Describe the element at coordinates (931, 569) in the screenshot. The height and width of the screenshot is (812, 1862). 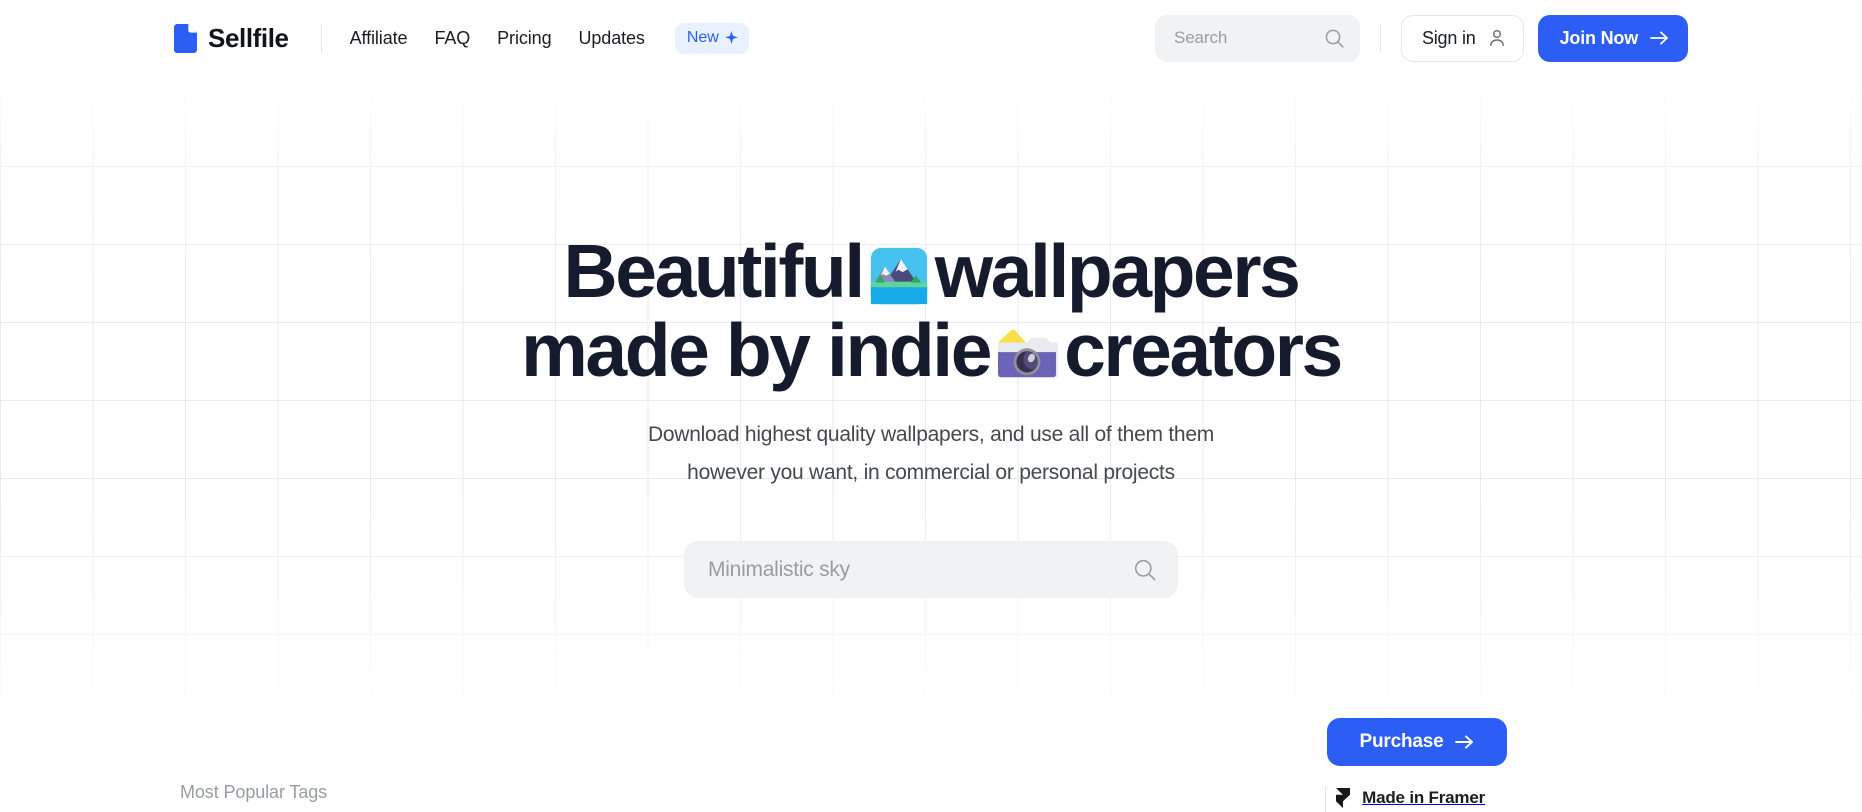
I see `hero-search-box: Minimalistic sky` at that location.